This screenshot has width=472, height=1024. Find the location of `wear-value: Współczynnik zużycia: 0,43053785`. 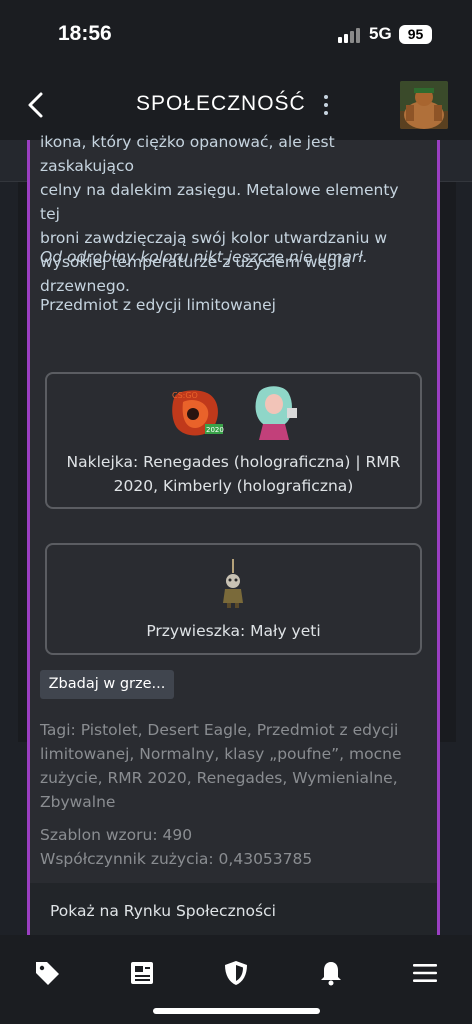

wear-value: Współczynnik zużycia: 0,43053785 is located at coordinates (176, 859).